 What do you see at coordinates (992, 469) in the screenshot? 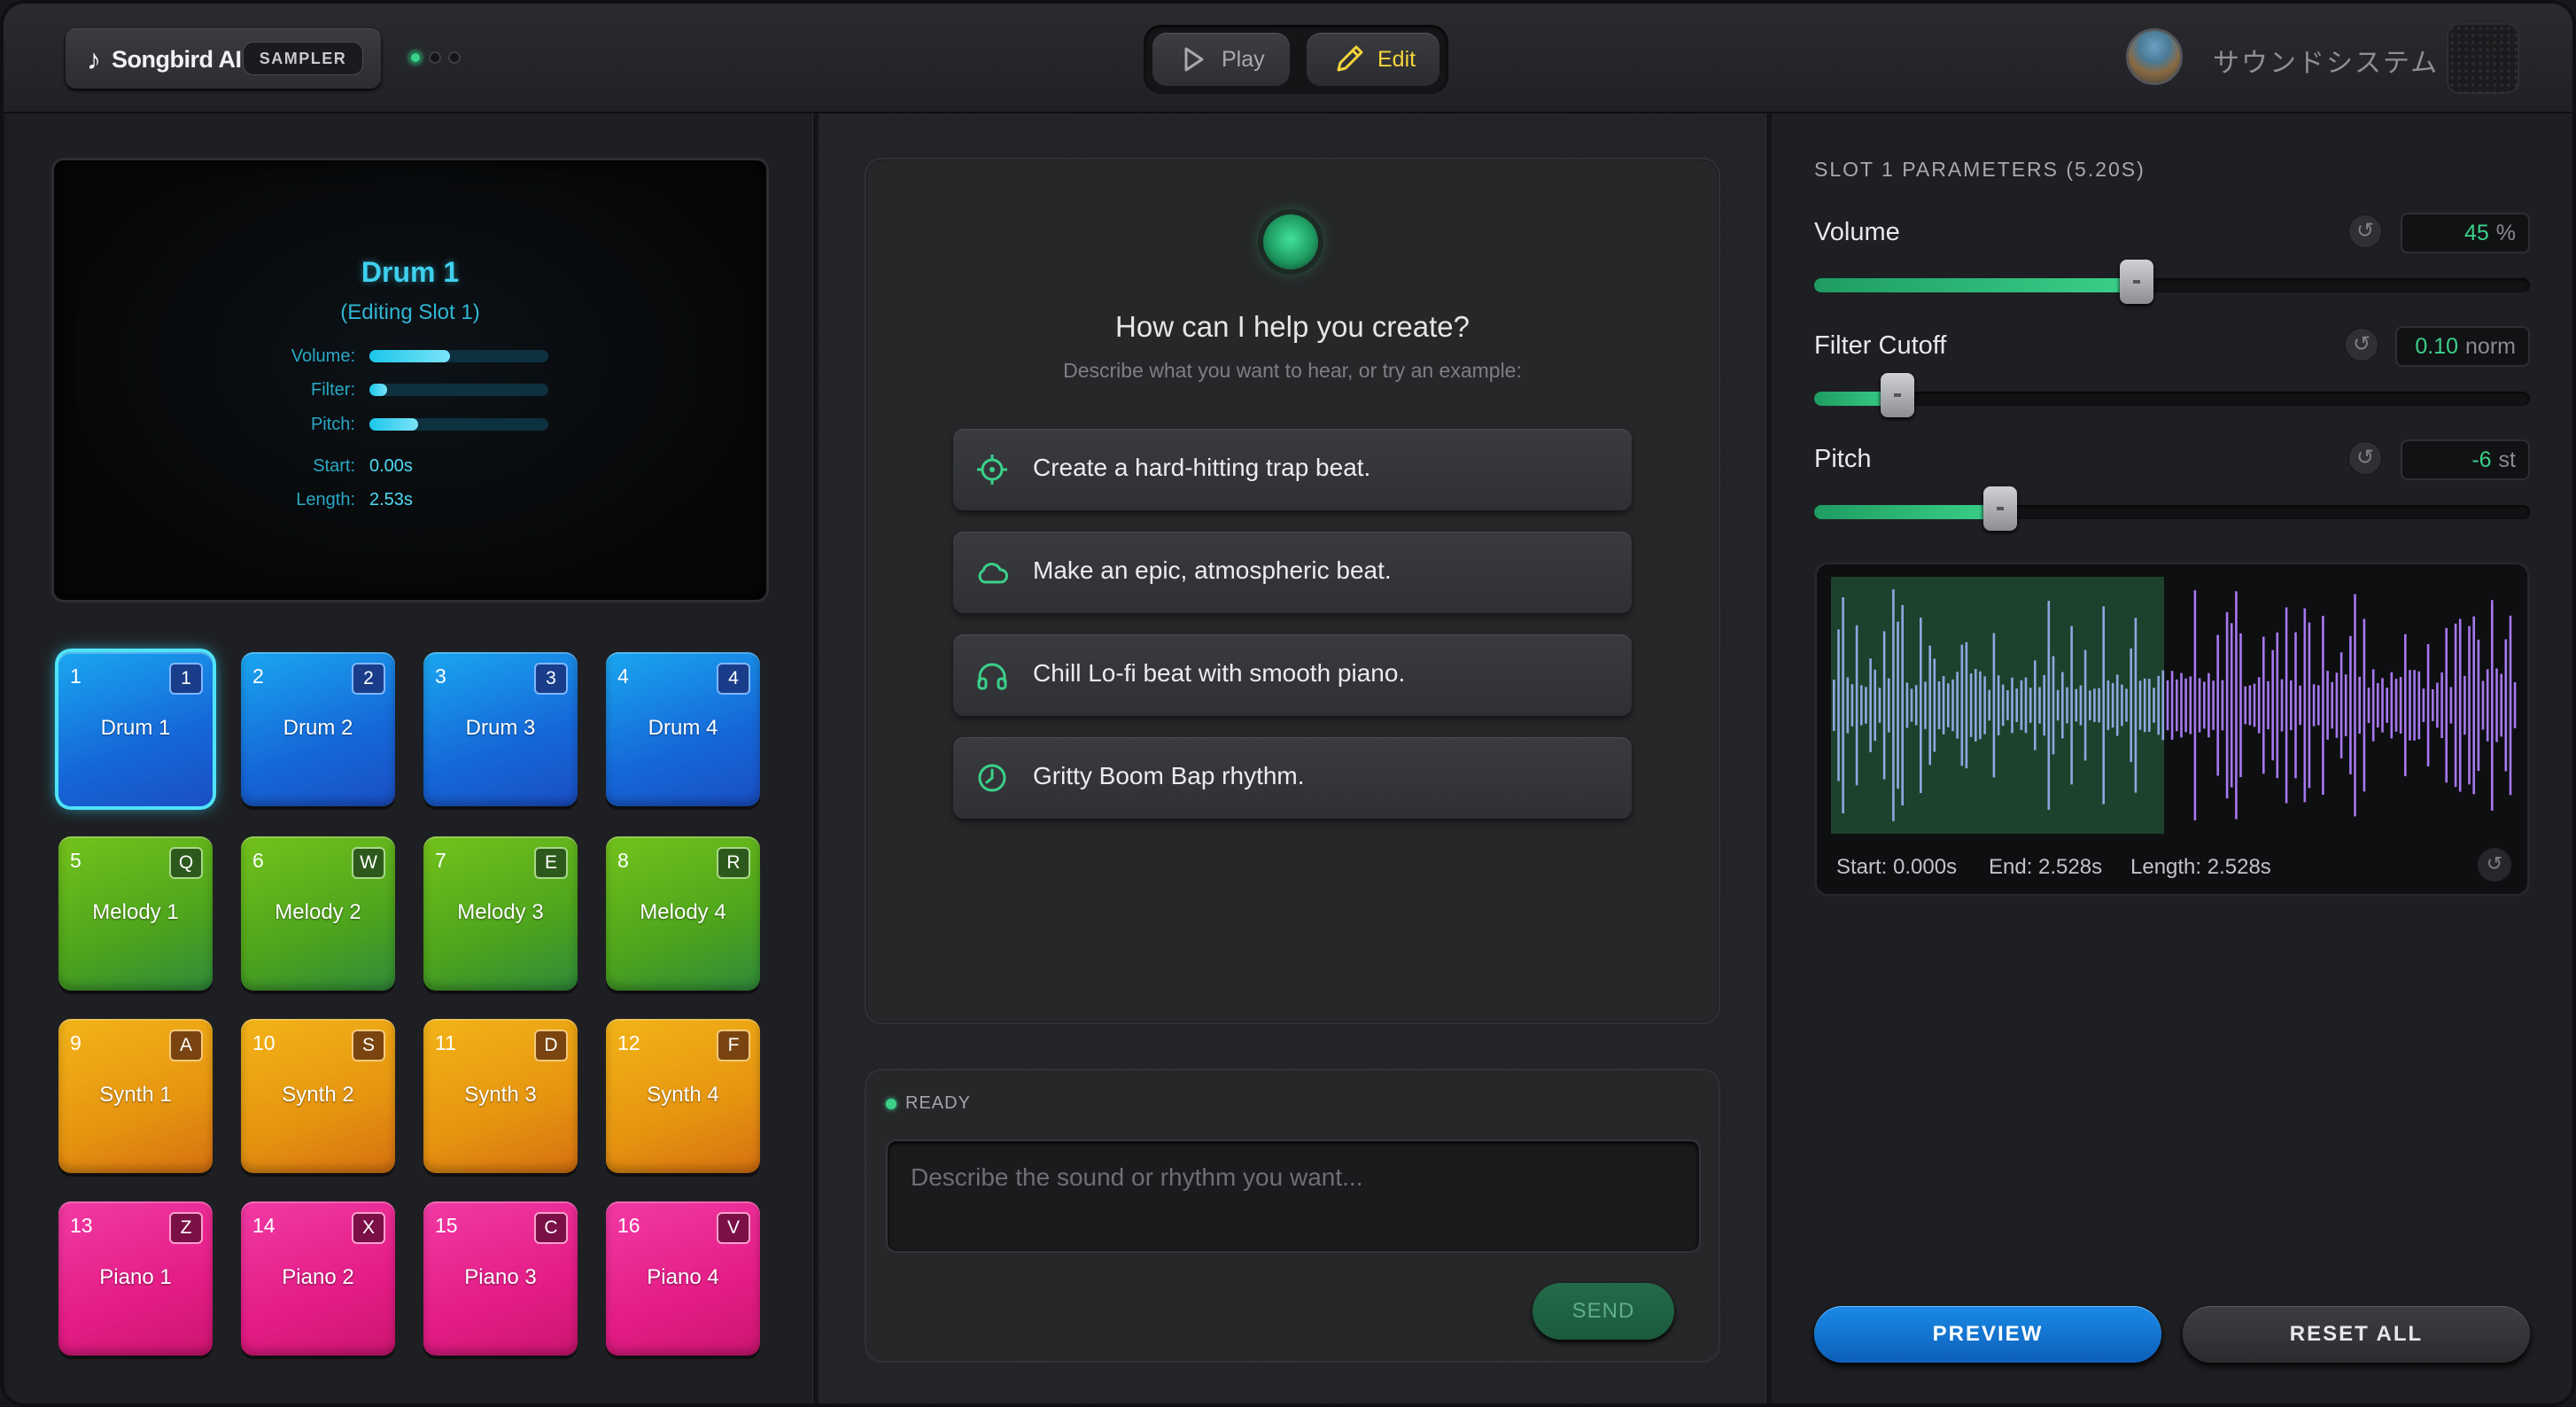
I see `crosshair-icon` at bounding box center [992, 469].